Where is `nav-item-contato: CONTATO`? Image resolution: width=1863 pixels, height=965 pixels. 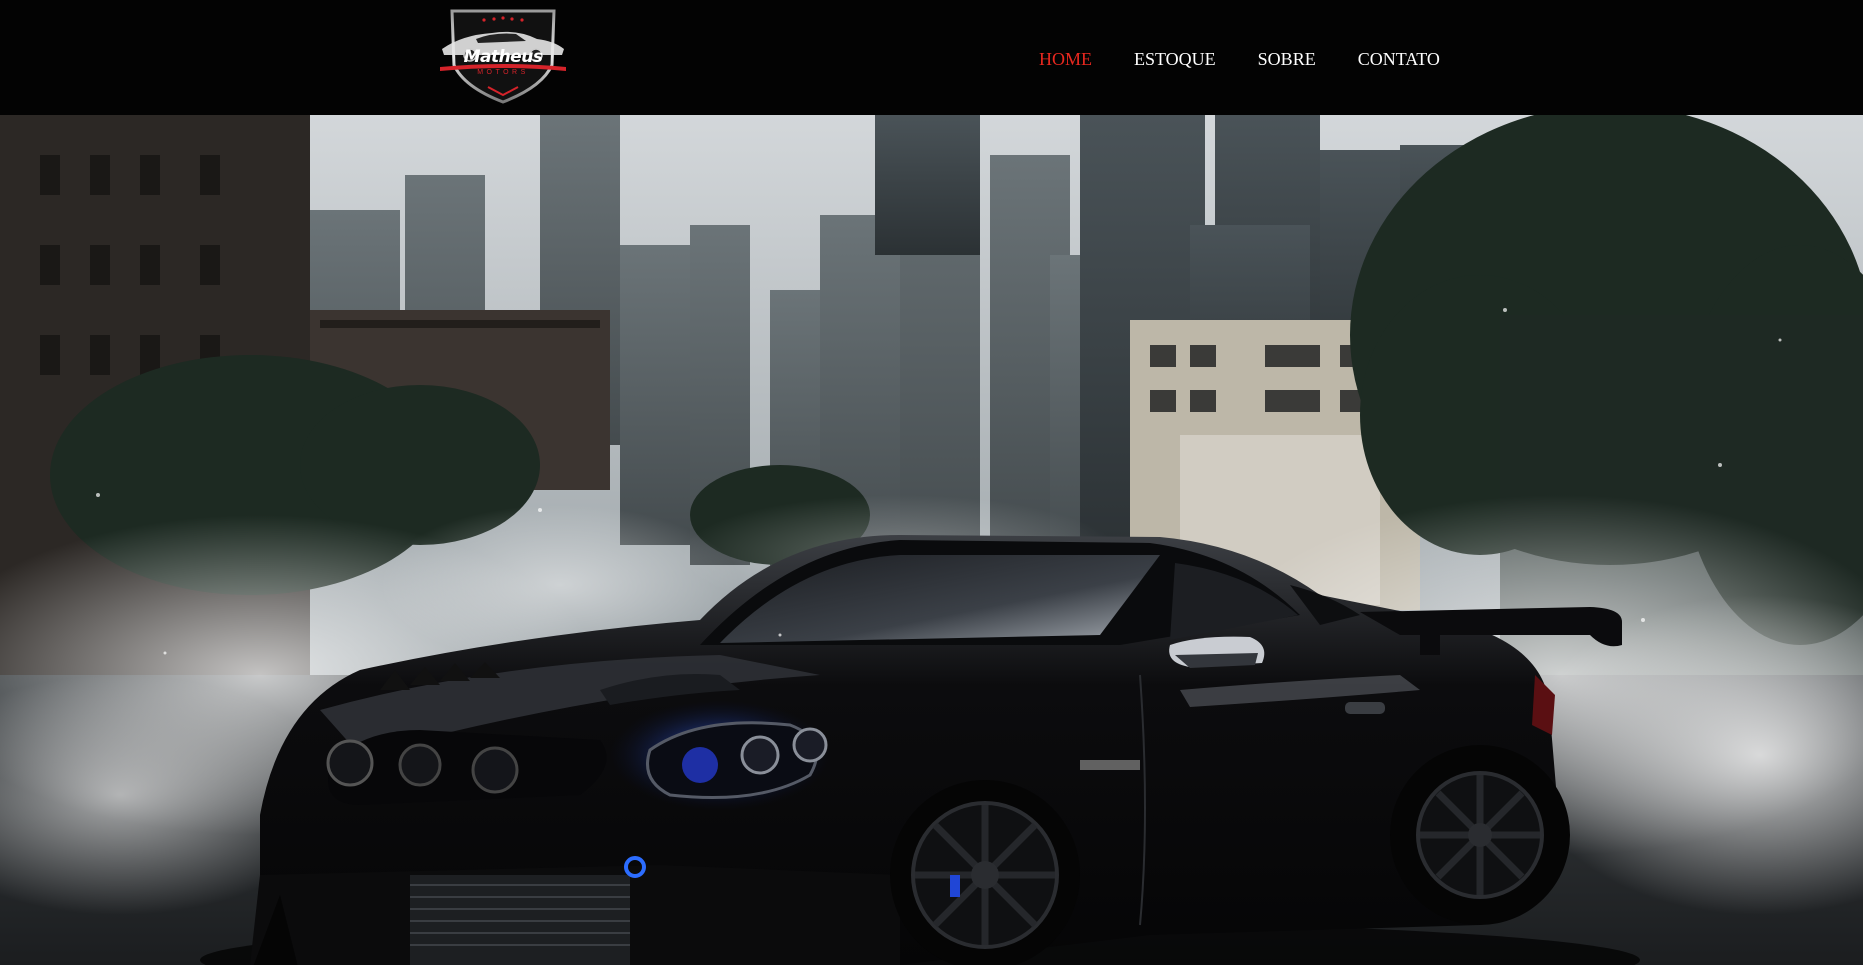 nav-item-contato: CONTATO is located at coordinates (1399, 59).